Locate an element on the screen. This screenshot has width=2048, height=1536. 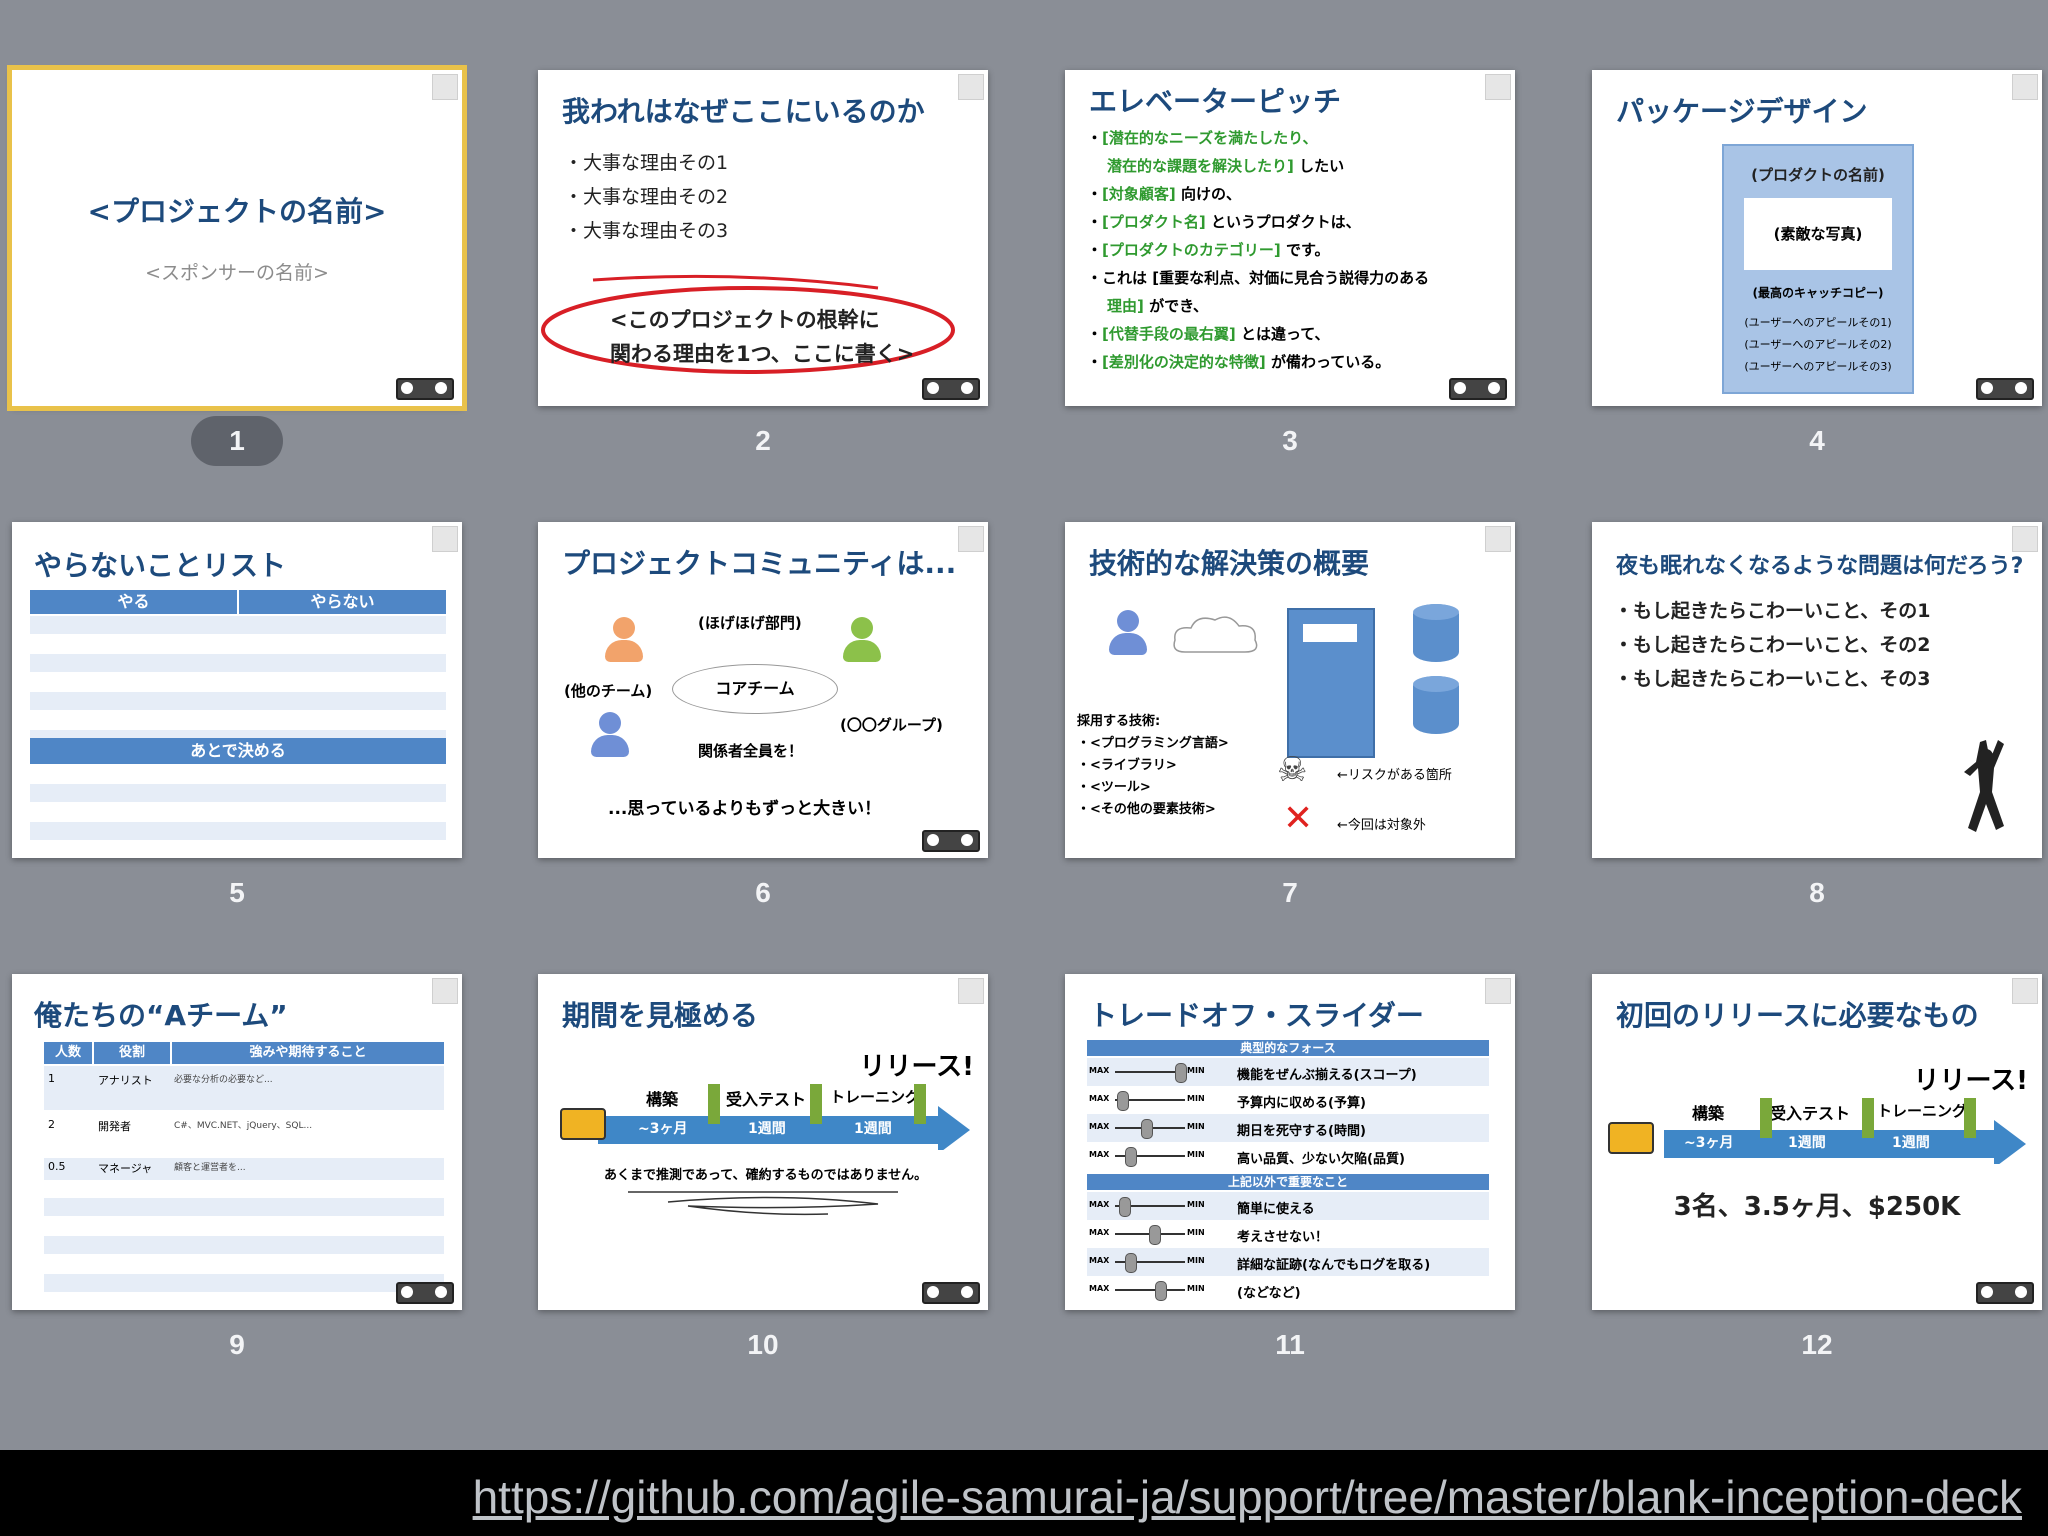
callout-line-1: <このプロジェクトの根幹に is located at coordinates (745, 320).